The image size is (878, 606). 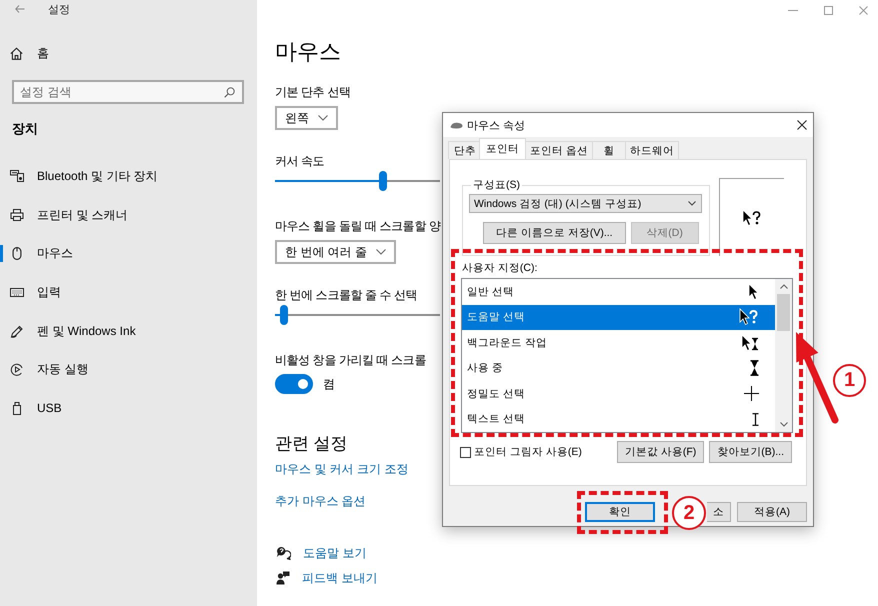 What do you see at coordinates (334, 553) in the screenshot?
I see `link: 도움말 보기` at bounding box center [334, 553].